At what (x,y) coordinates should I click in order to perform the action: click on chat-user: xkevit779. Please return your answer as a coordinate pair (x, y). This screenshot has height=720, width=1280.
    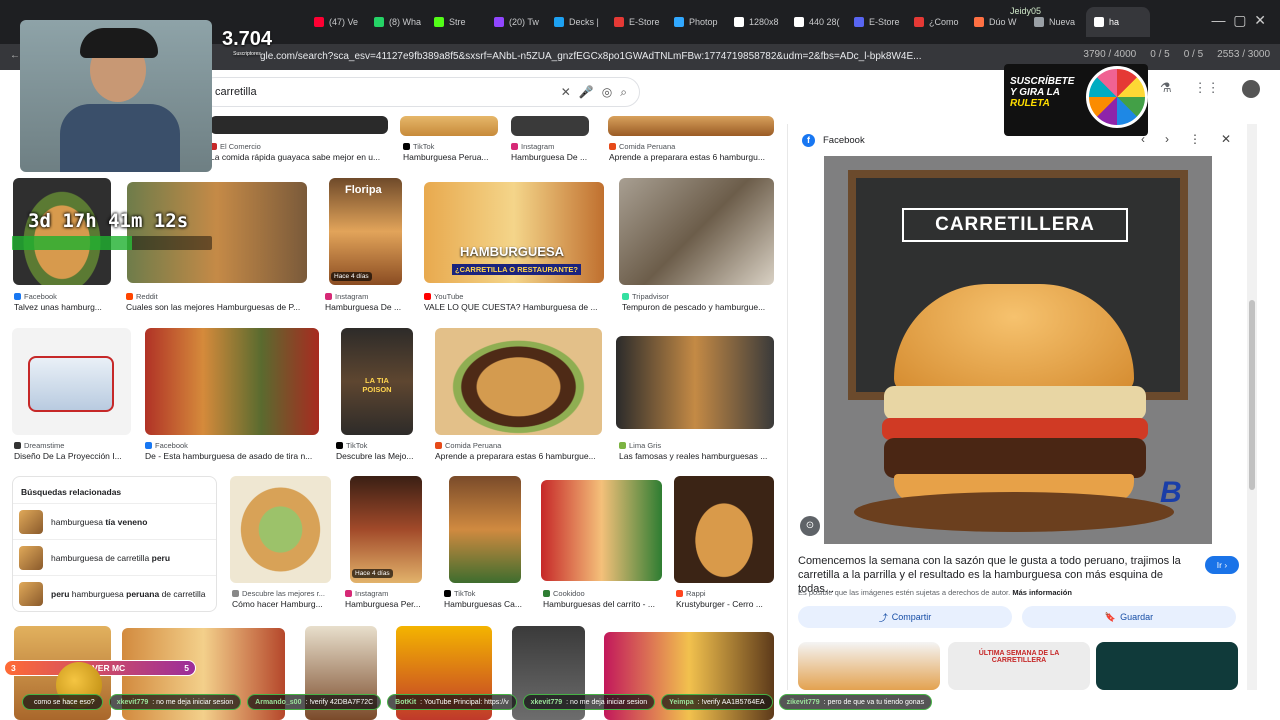
    Looking at the image, I should click on (546, 702).